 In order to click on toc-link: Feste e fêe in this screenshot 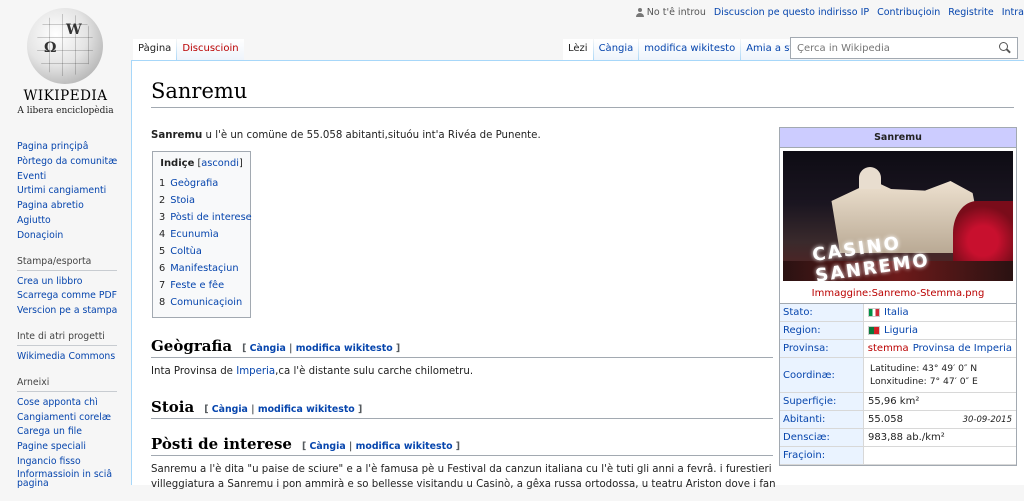, I will do `click(197, 285)`.